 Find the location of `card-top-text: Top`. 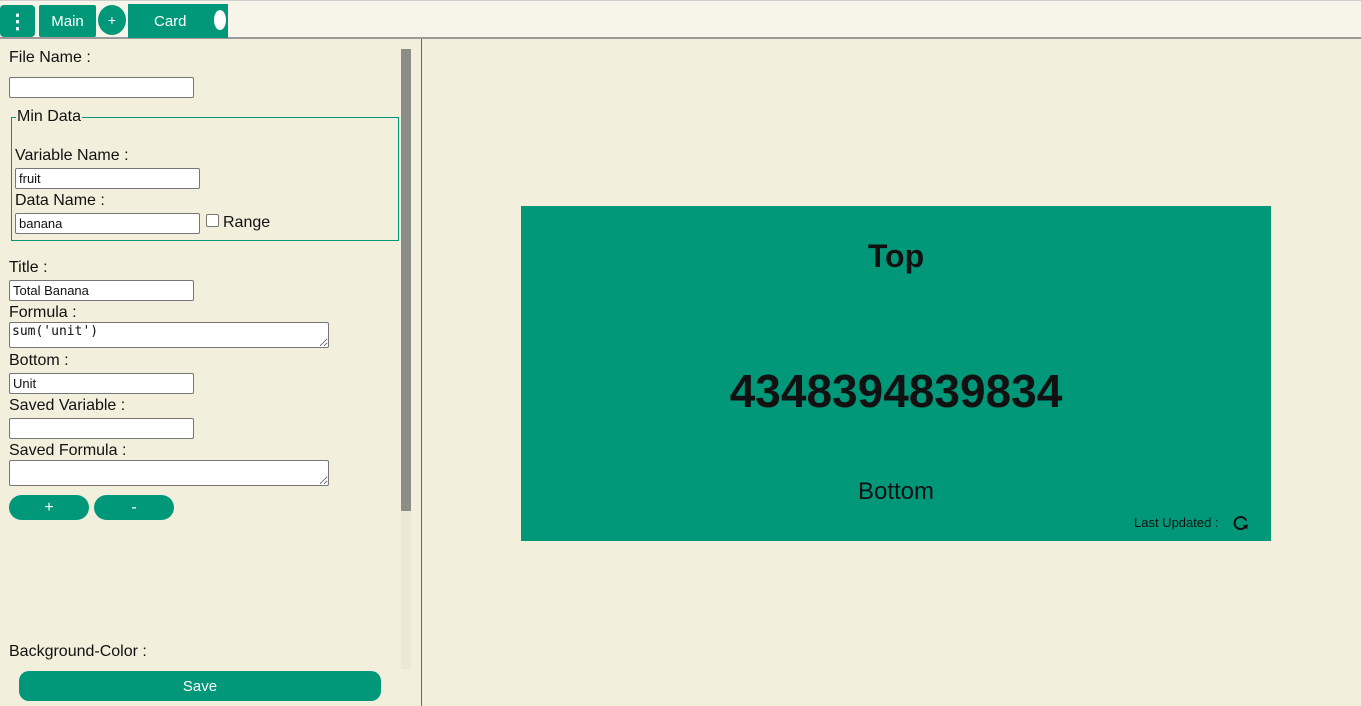

card-top-text: Top is located at coordinates (896, 256).